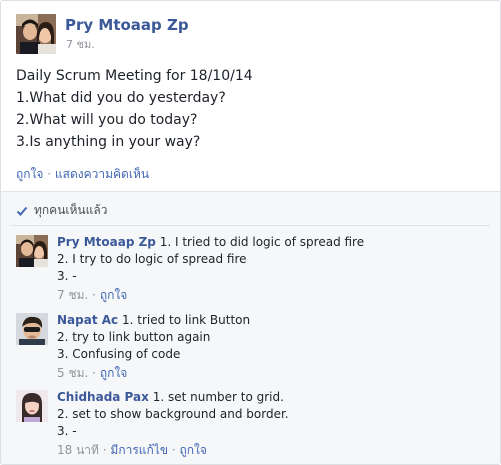 The height and width of the screenshot is (465, 501). I want to click on comment-text: 1. tried to link Button, so click(186, 320).